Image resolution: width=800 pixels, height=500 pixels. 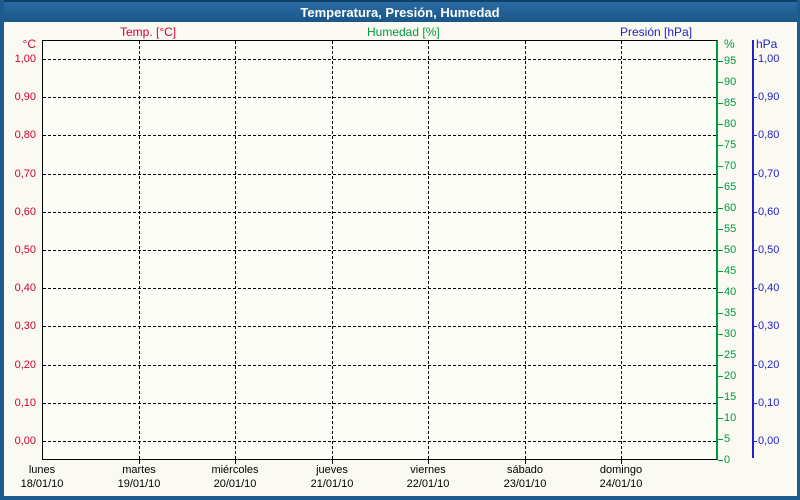 What do you see at coordinates (767, 44) in the screenshot?
I see `pressure-axis-unit: hPa` at bounding box center [767, 44].